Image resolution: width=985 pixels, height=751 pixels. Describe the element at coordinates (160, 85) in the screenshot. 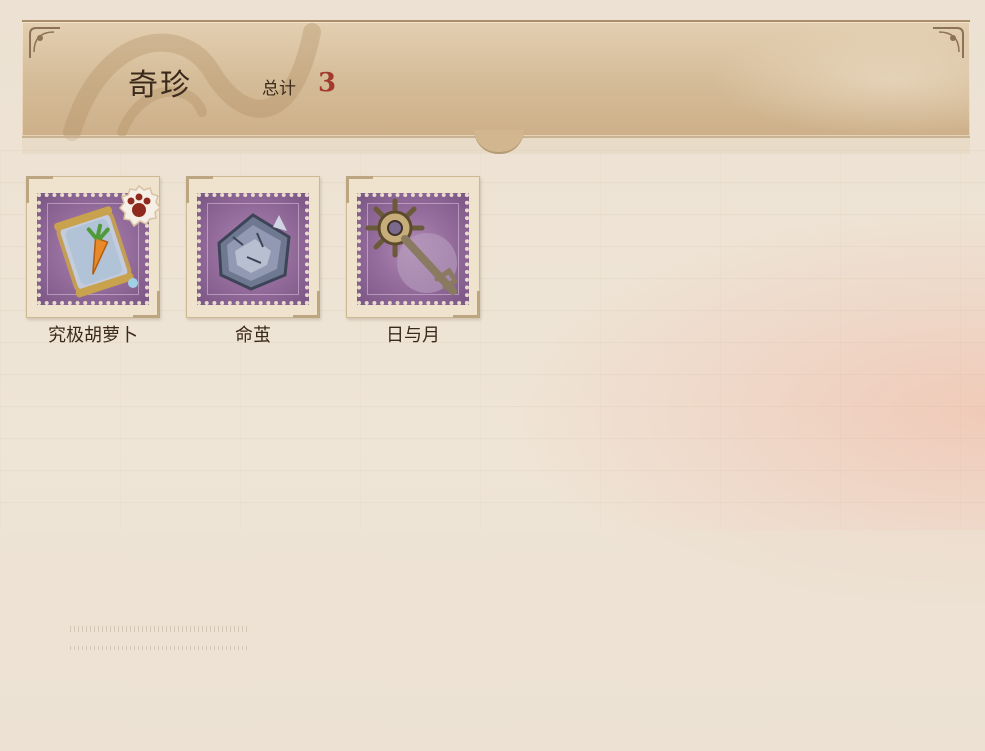

I see `page-title: 奇珍` at that location.